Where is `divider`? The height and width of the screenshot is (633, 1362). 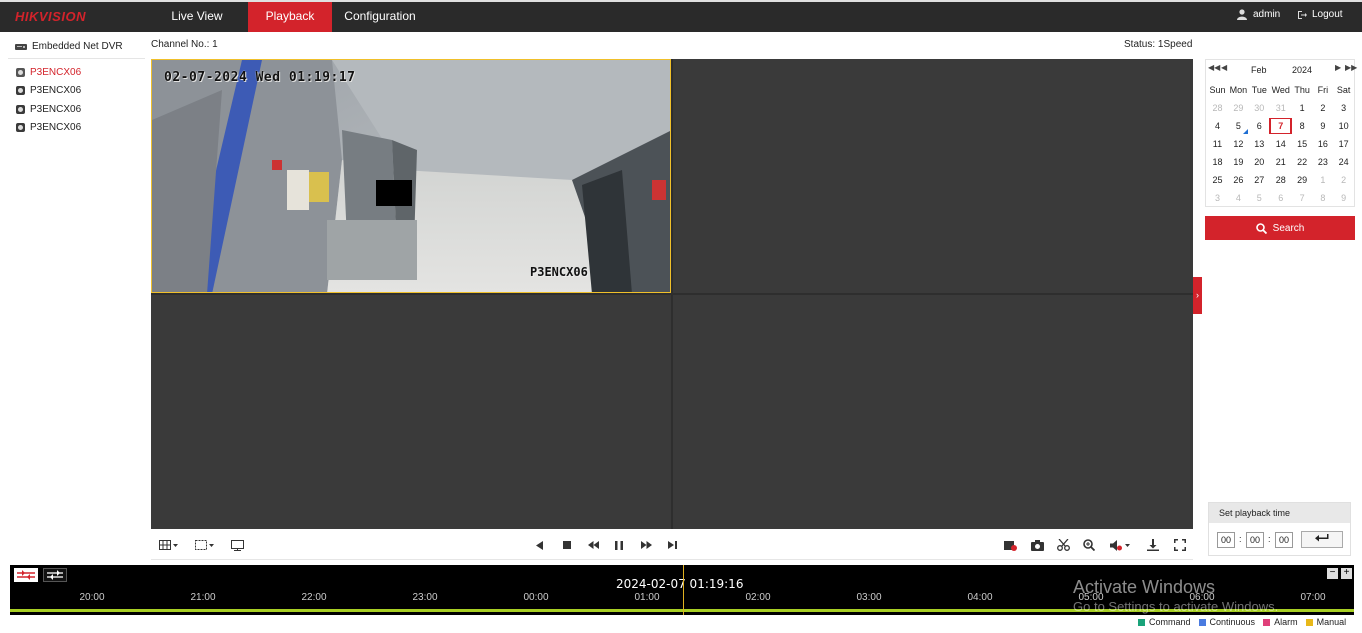 divider is located at coordinates (76, 58).